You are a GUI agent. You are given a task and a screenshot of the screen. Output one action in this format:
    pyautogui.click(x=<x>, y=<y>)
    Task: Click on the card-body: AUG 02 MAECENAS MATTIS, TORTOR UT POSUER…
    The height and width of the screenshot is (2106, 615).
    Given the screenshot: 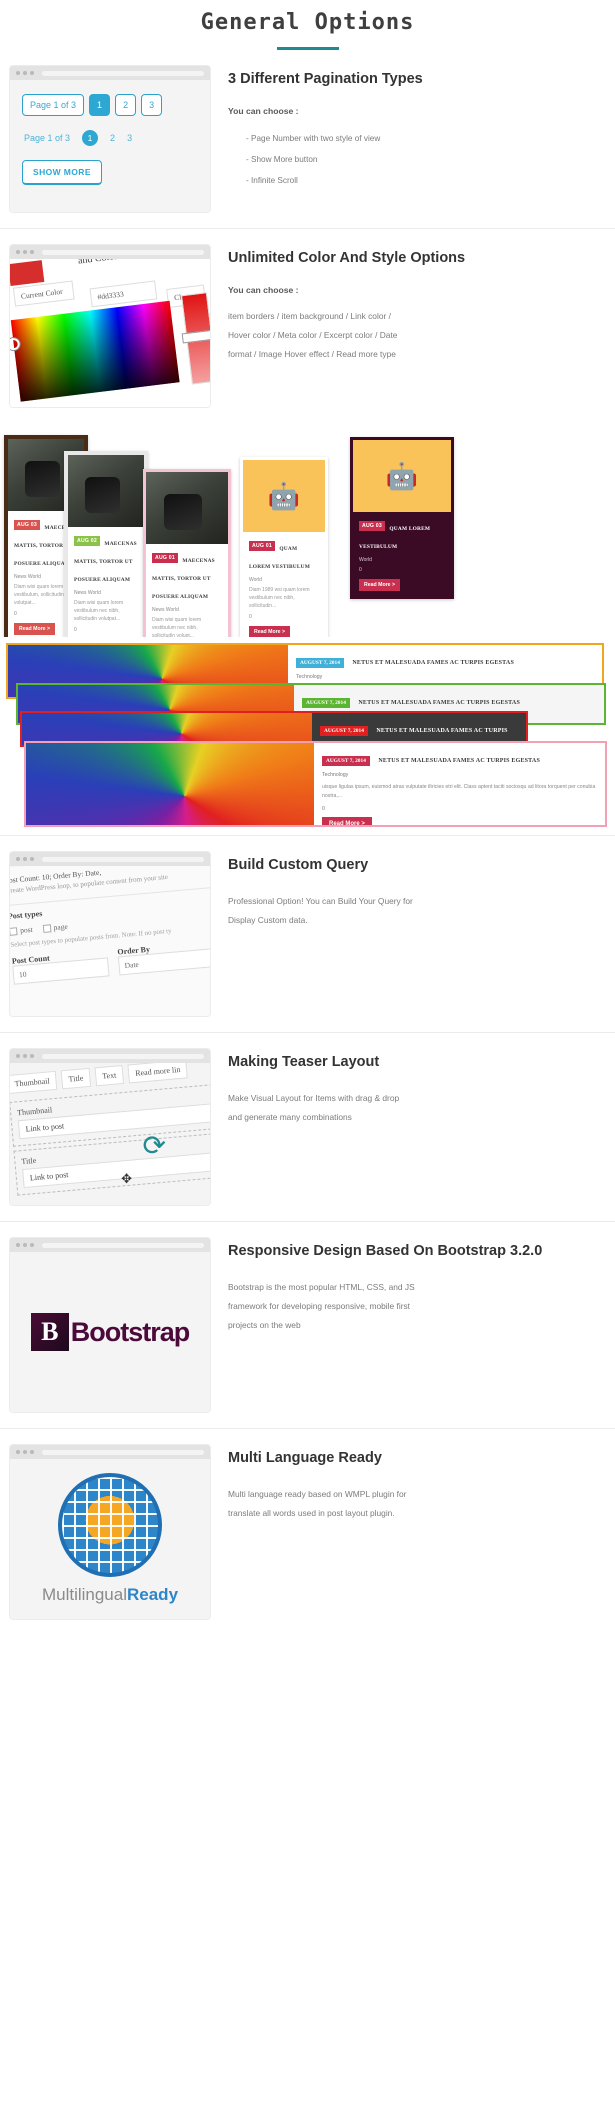 What is the action you would take?
    pyautogui.click(x=106, y=582)
    